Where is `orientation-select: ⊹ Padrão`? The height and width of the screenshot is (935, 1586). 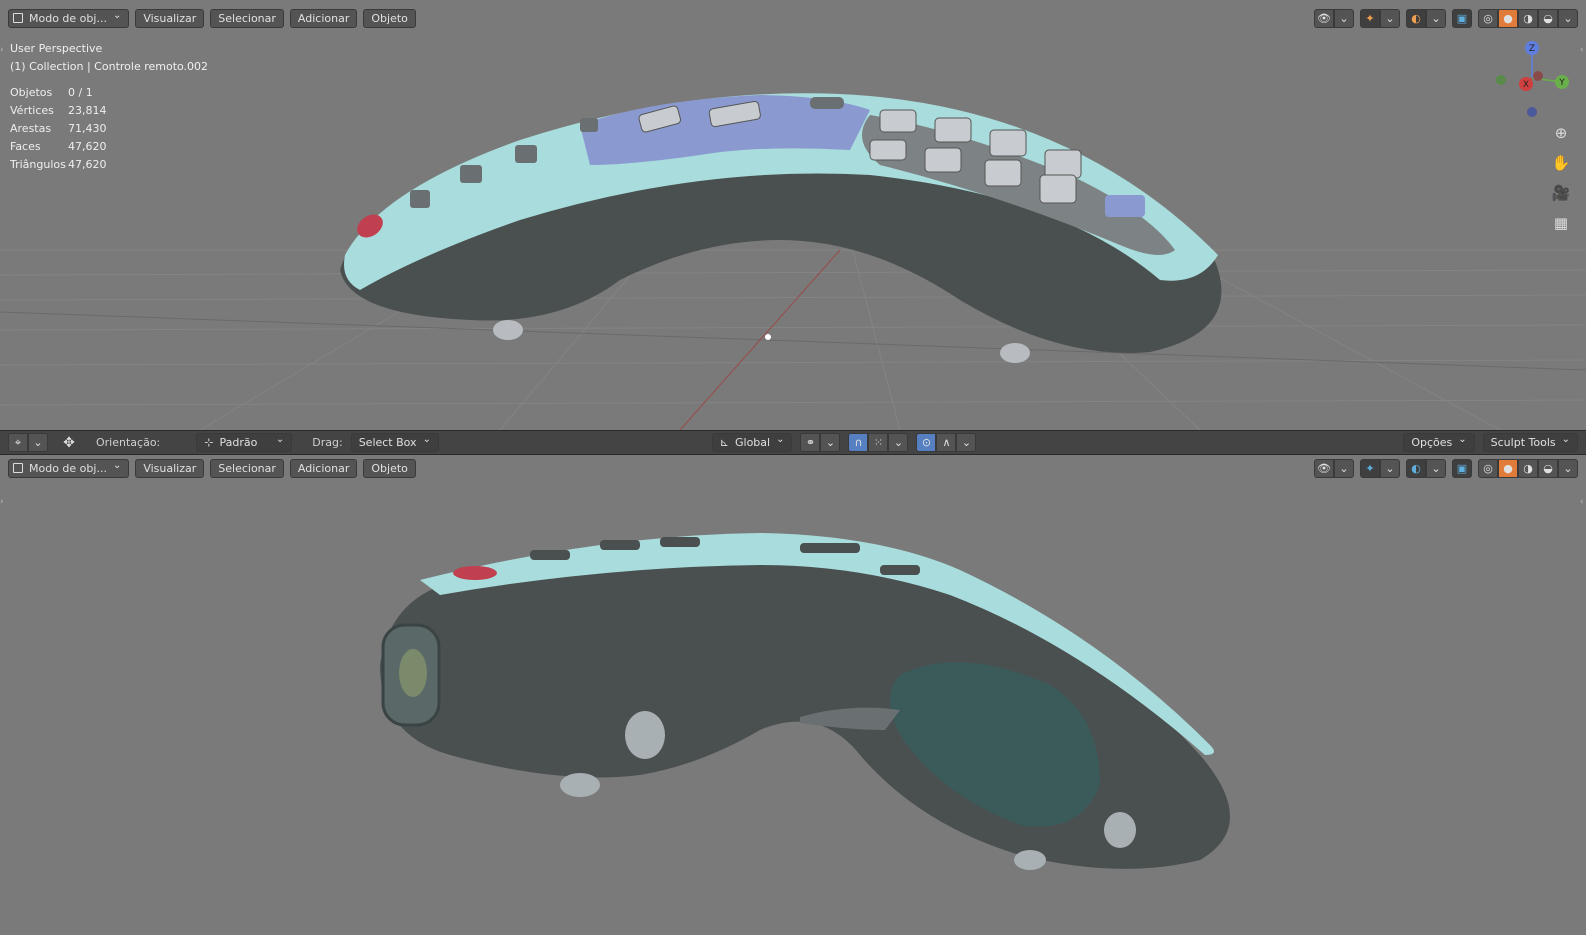
orientation-select: ⊹ Padrão is located at coordinates (244, 442).